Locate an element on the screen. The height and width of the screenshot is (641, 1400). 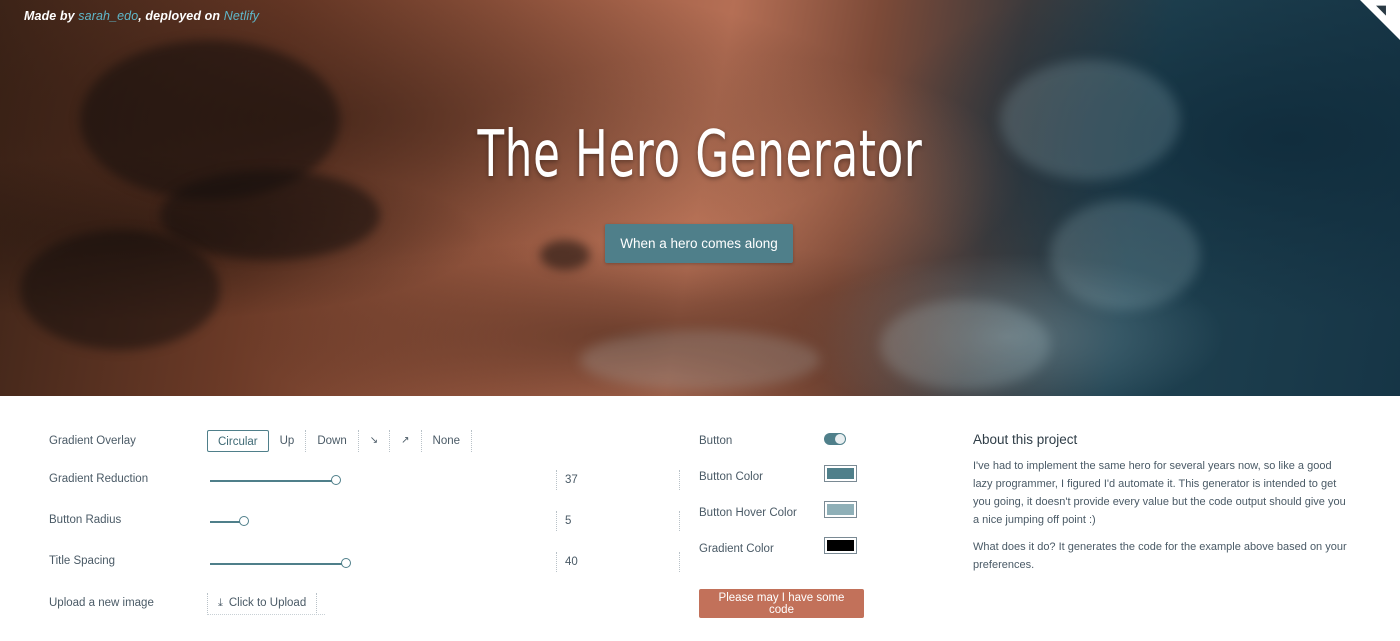
button-color-label: Button Color is located at coordinates (731, 477).